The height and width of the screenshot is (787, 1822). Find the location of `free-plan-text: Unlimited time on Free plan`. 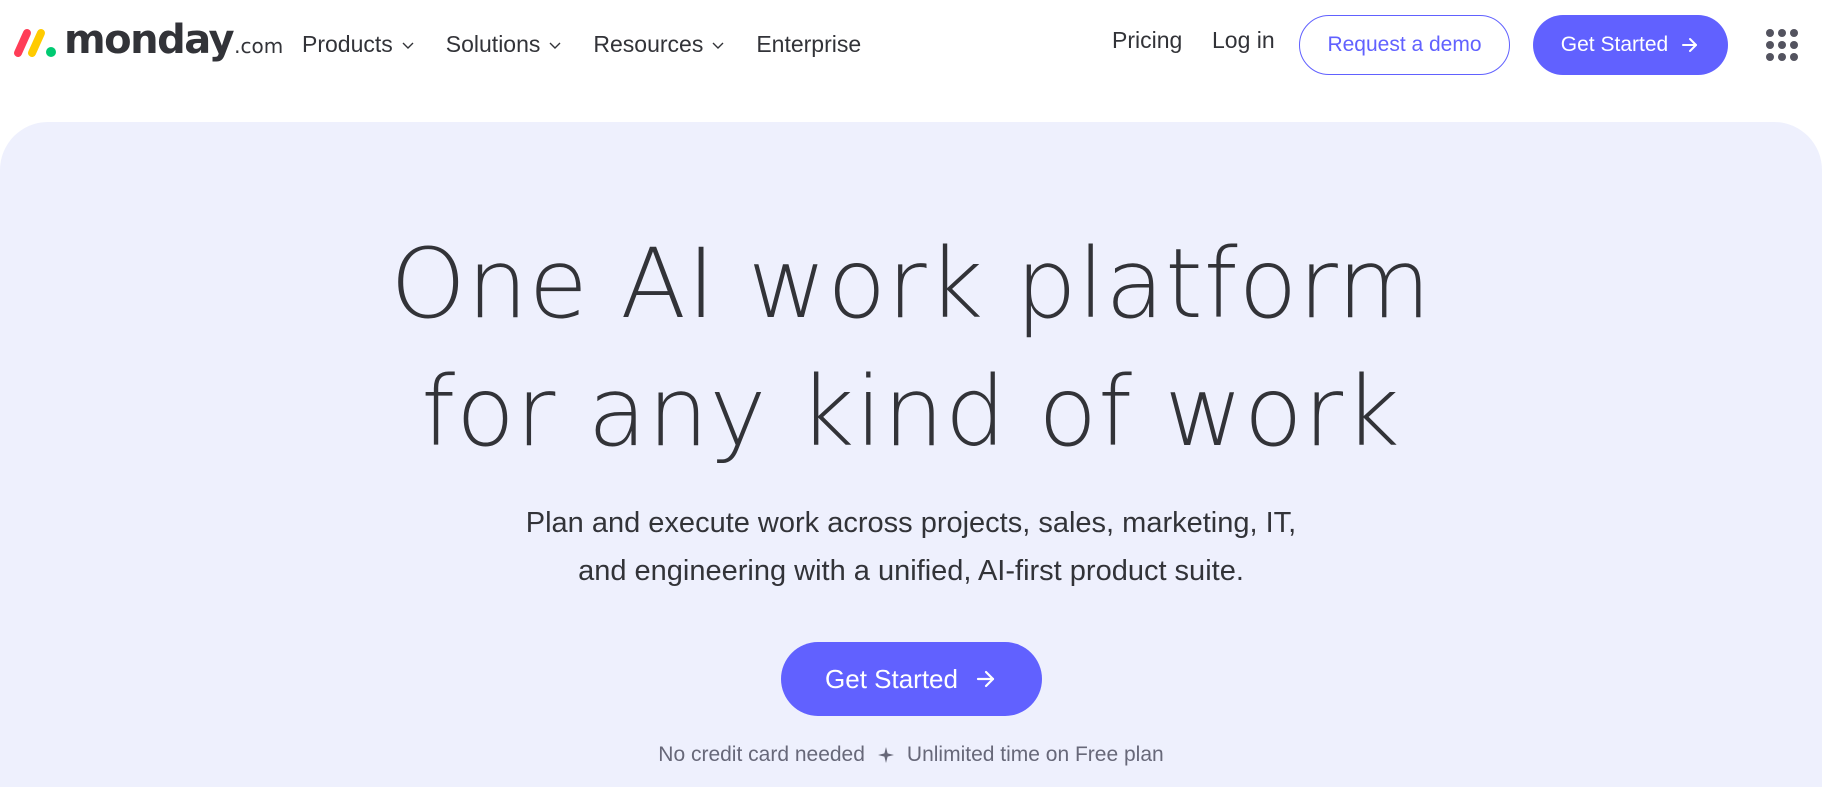

free-plan-text: Unlimited time on Free plan is located at coordinates (1035, 754).